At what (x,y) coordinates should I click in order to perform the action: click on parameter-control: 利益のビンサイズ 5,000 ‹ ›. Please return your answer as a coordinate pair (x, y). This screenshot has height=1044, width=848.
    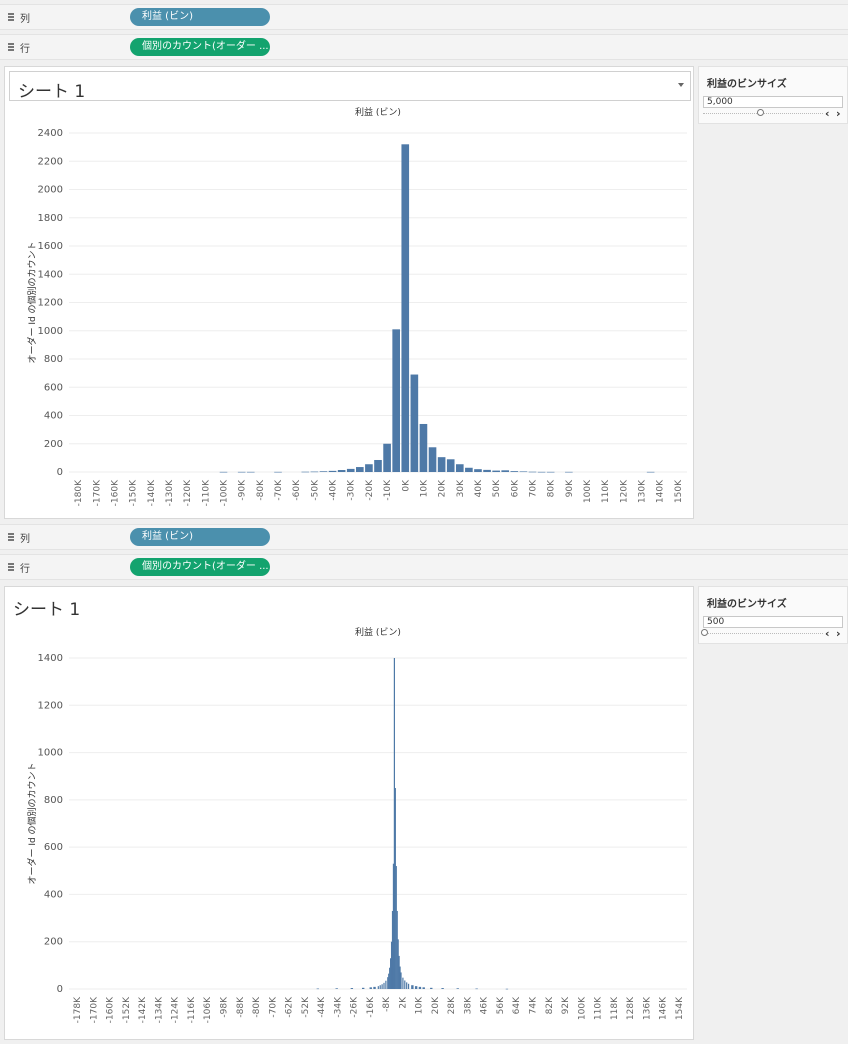
    Looking at the image, I should click on (773, 95).